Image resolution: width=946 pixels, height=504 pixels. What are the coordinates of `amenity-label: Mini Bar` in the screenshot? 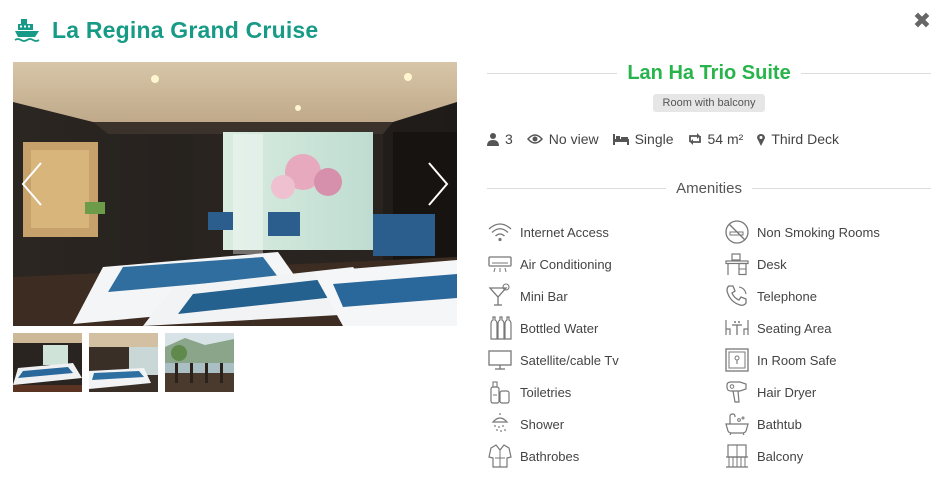 It's located at (544, 296).